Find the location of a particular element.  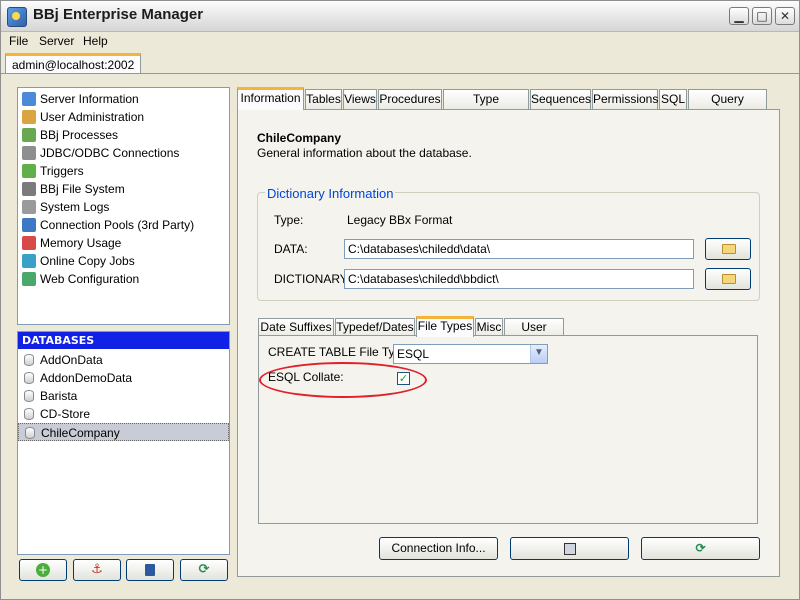

title-bar: BBj Enterprise Manager ▁ □ ✕ is located at coordinates (400, 16).